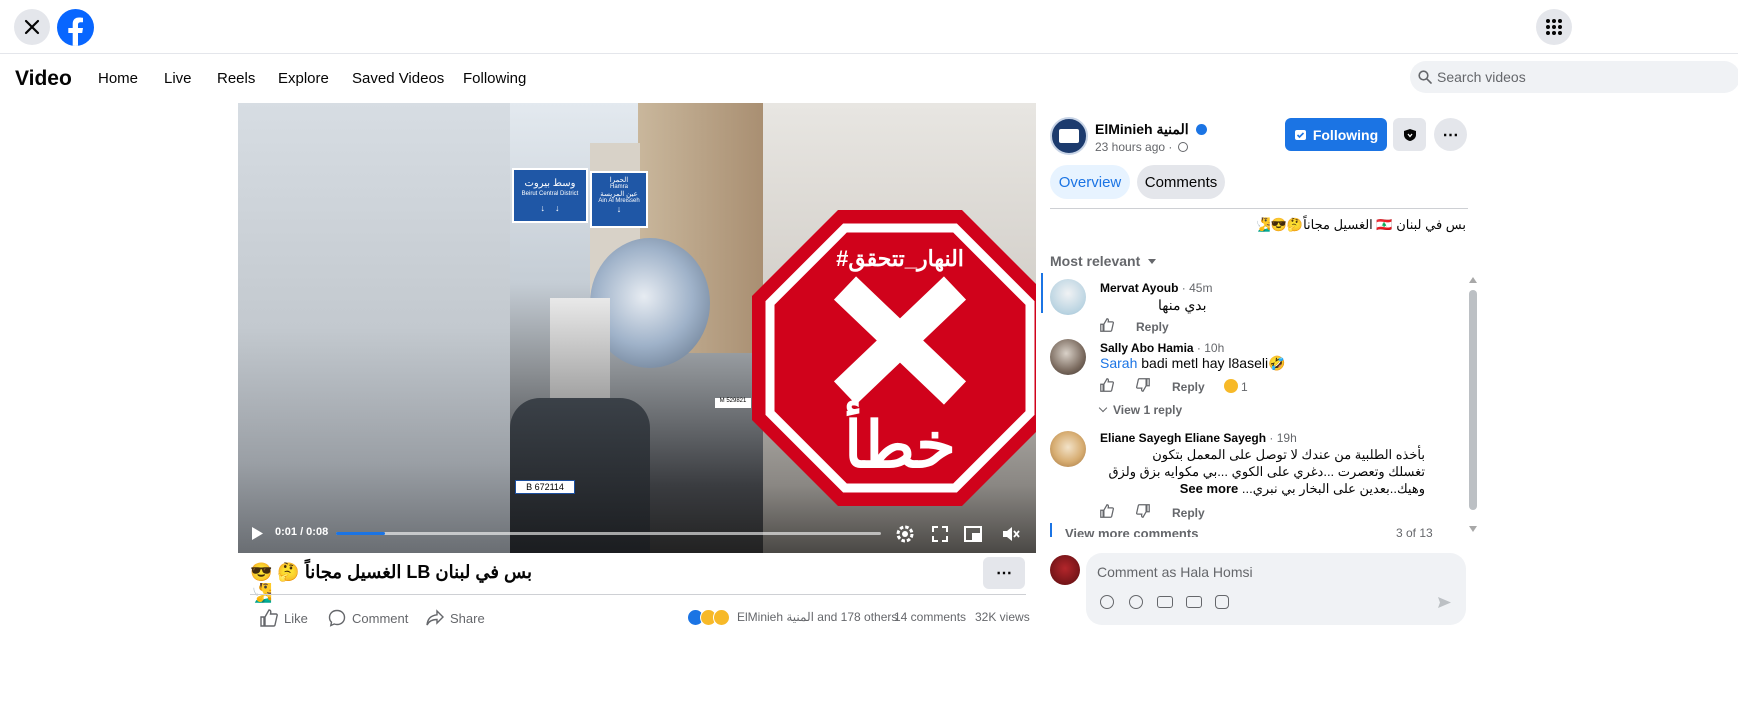  Describe the element at coordinates (1131, 531) in the screenshot. I see `view-more-comments: View more comments` at that location.